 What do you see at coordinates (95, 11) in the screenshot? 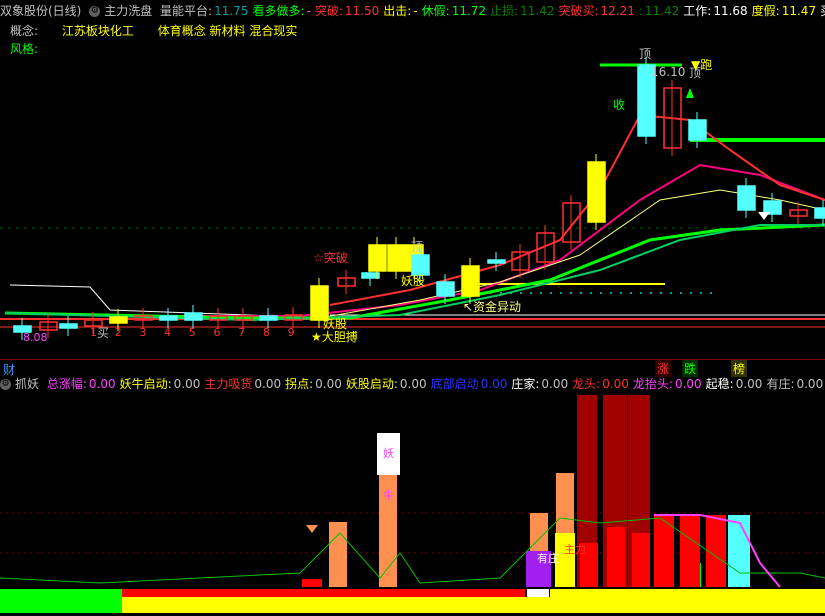
I see `settings-gear-icon: ⚙` at bounding box center [95, 11].